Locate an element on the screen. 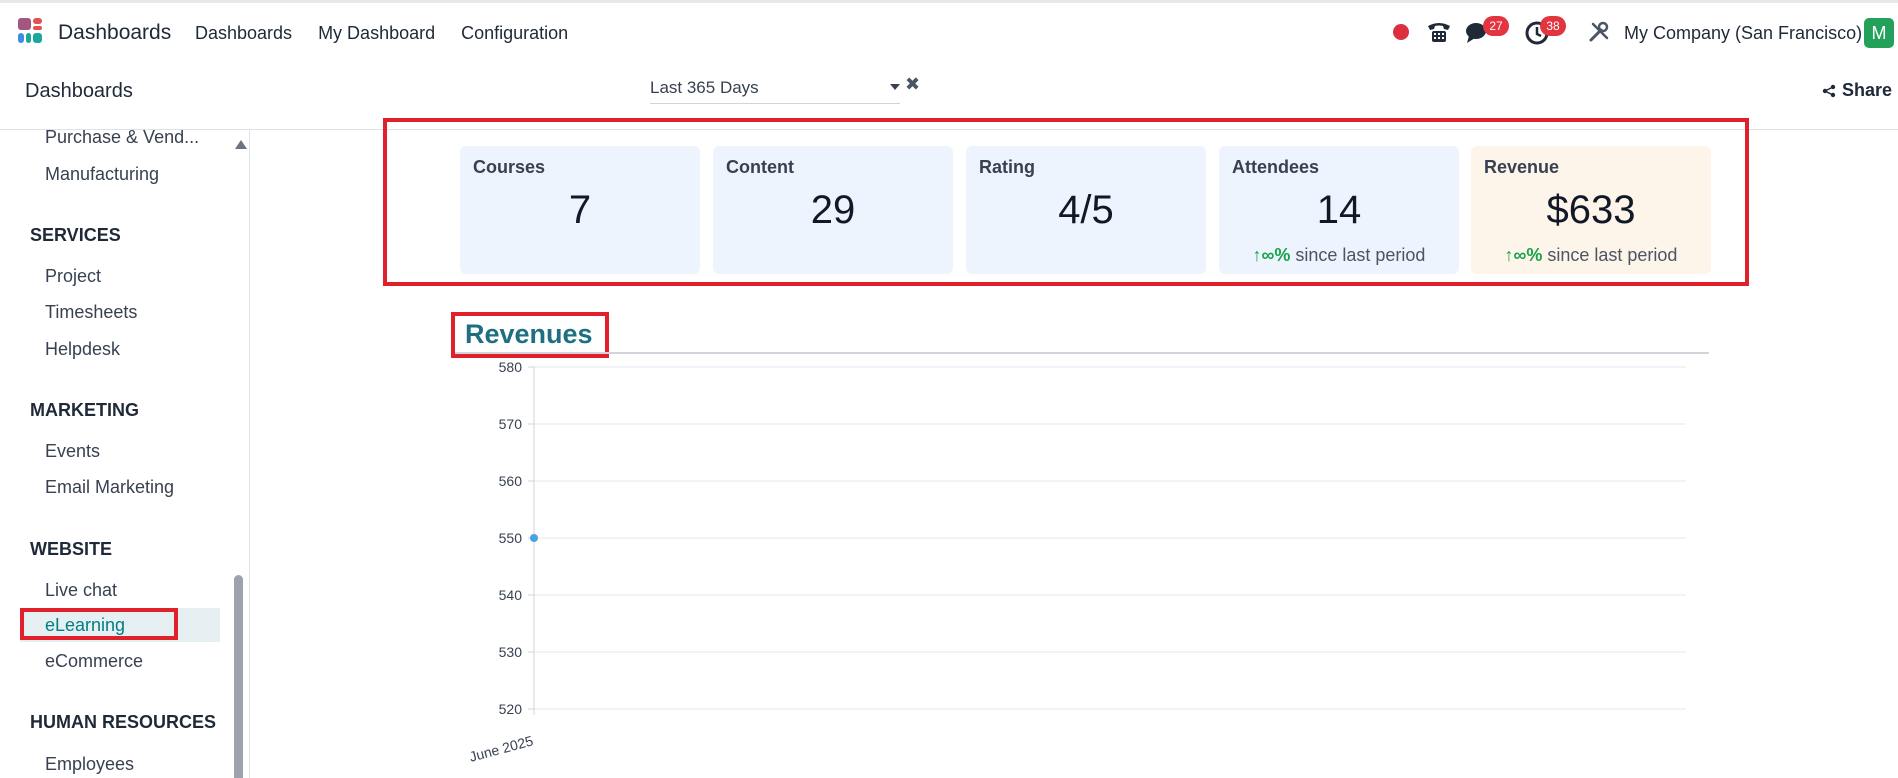 The height and width of the screenshot is (778, 1898). sidebar-item-timesheets: Timesheets is located at coordinates (91, 312).